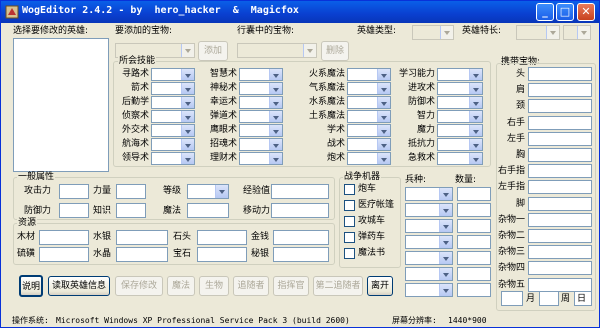 This screenshot has height=328, width=600. Describe the element at coordinates (512, 298) in the screenshot. I see `month-field` at that location.